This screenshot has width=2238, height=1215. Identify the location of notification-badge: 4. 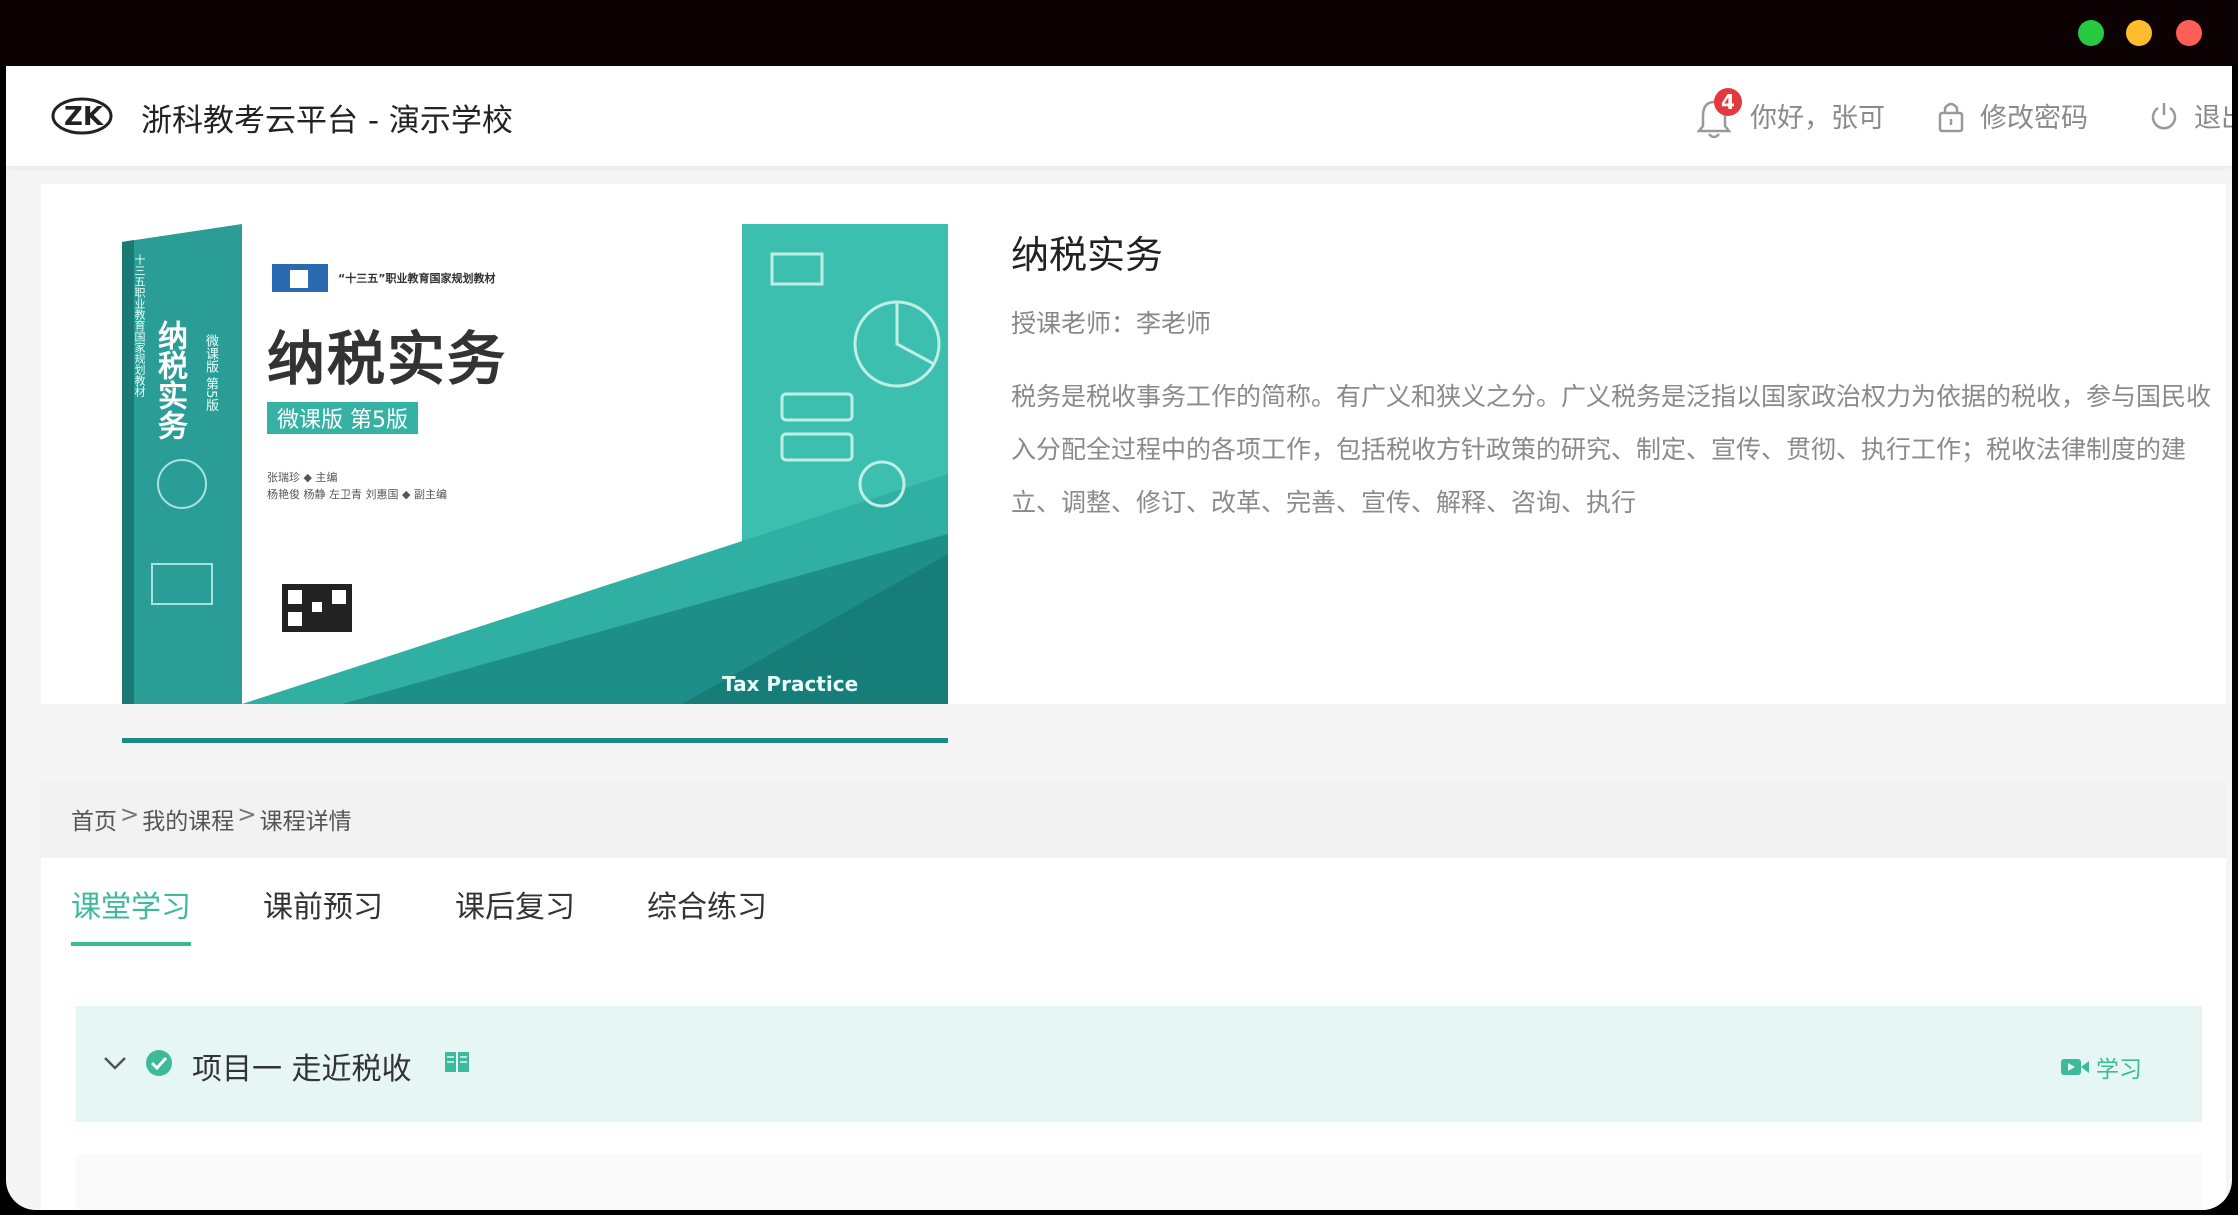
(1728, 102).